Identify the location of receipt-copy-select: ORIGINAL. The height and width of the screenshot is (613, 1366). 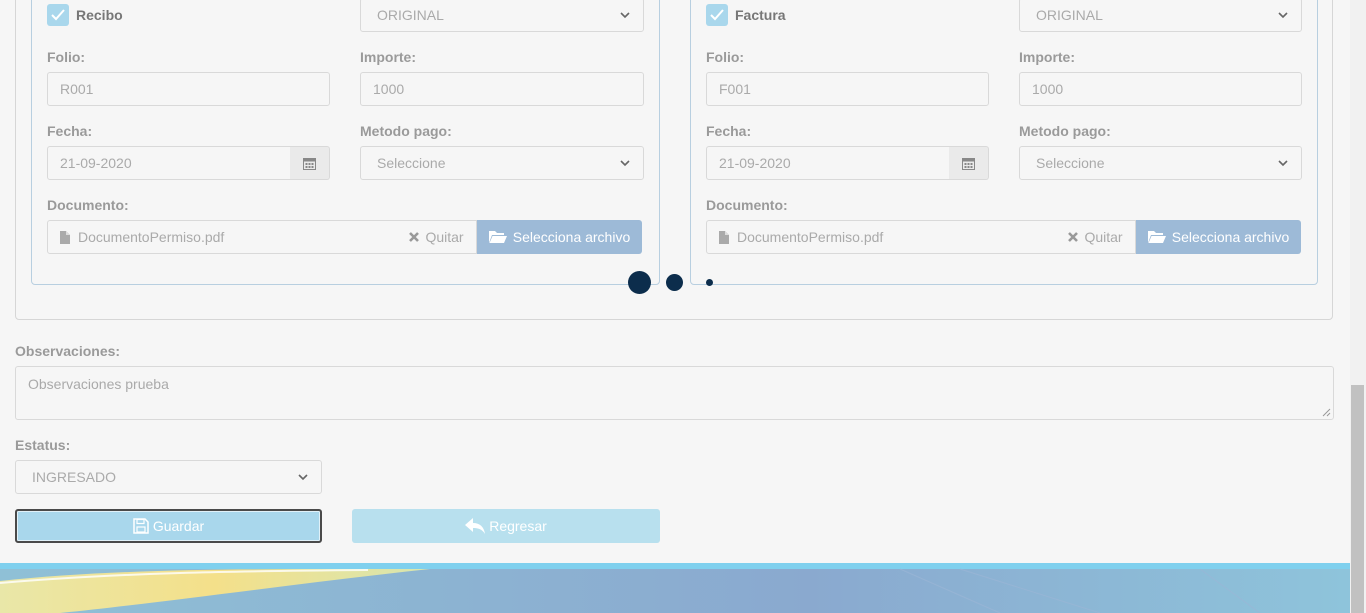
(502, 16).